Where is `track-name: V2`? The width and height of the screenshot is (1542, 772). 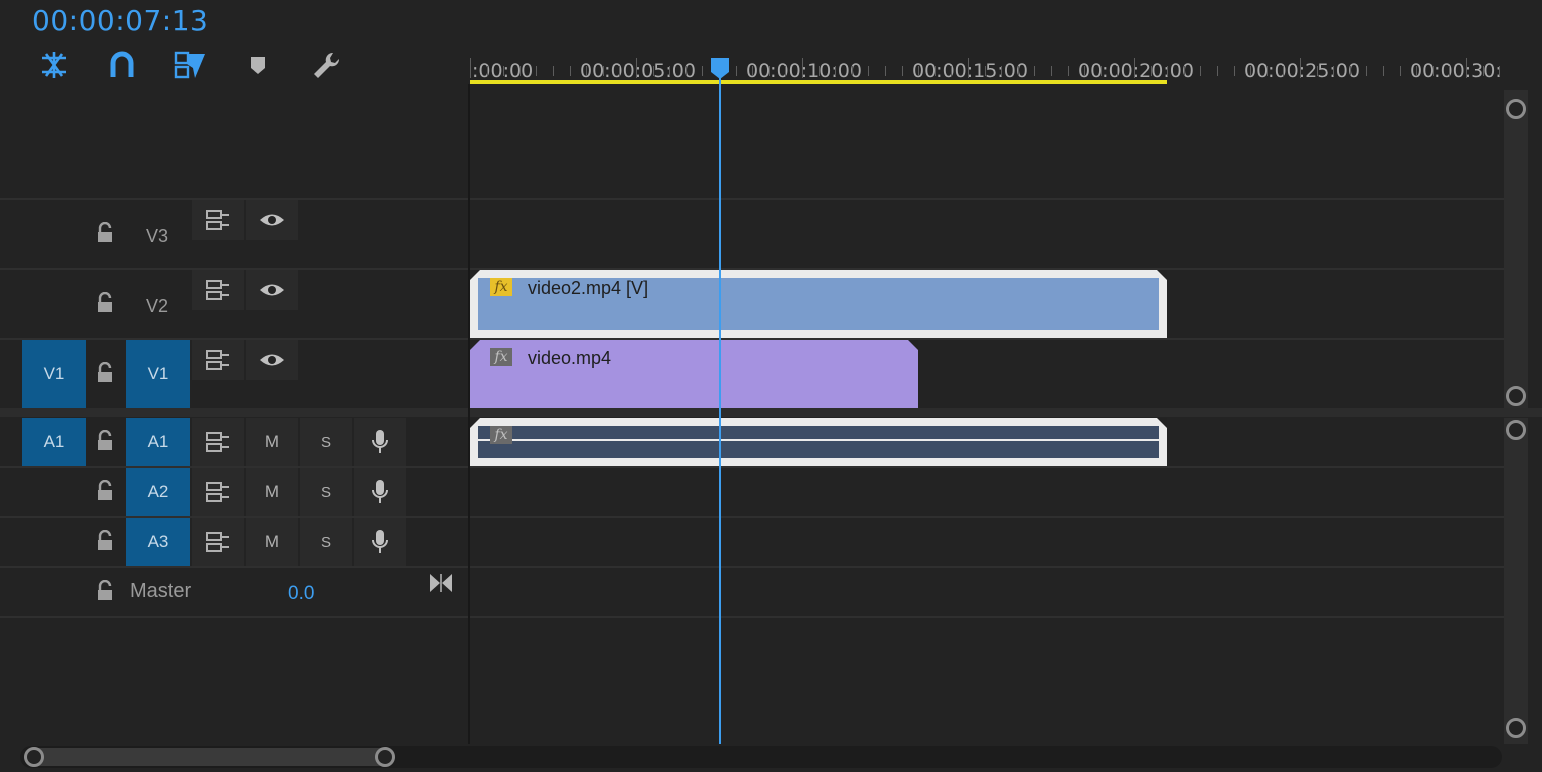 track-name: V2 is located at coordinates (157, 306).